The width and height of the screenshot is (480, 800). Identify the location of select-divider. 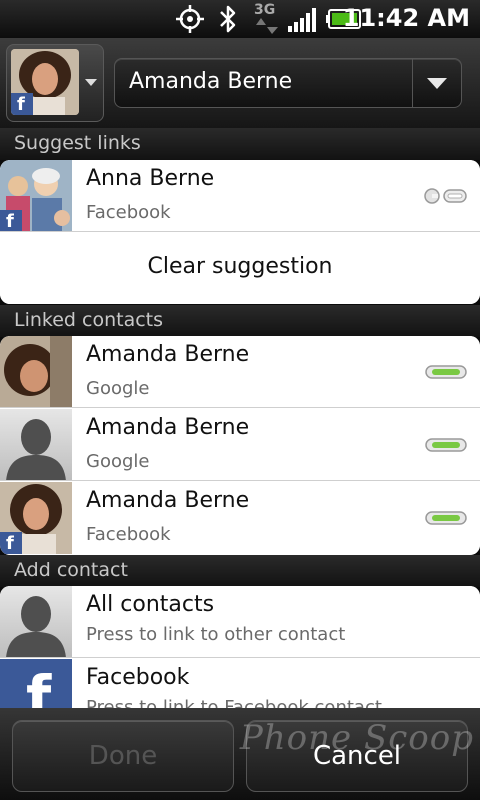
(412, 83).